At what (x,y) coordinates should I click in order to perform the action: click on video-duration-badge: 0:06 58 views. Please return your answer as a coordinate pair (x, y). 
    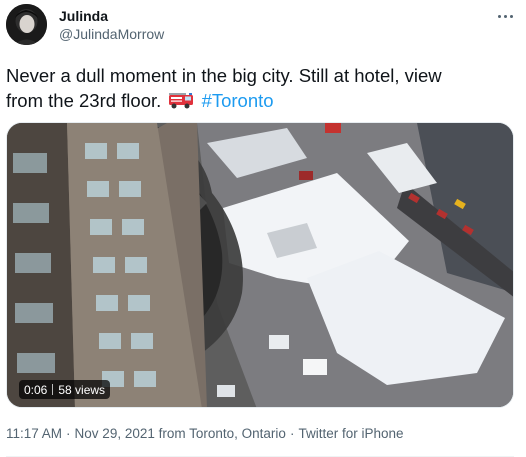
    Looking at the image, I should click on (65, 389).